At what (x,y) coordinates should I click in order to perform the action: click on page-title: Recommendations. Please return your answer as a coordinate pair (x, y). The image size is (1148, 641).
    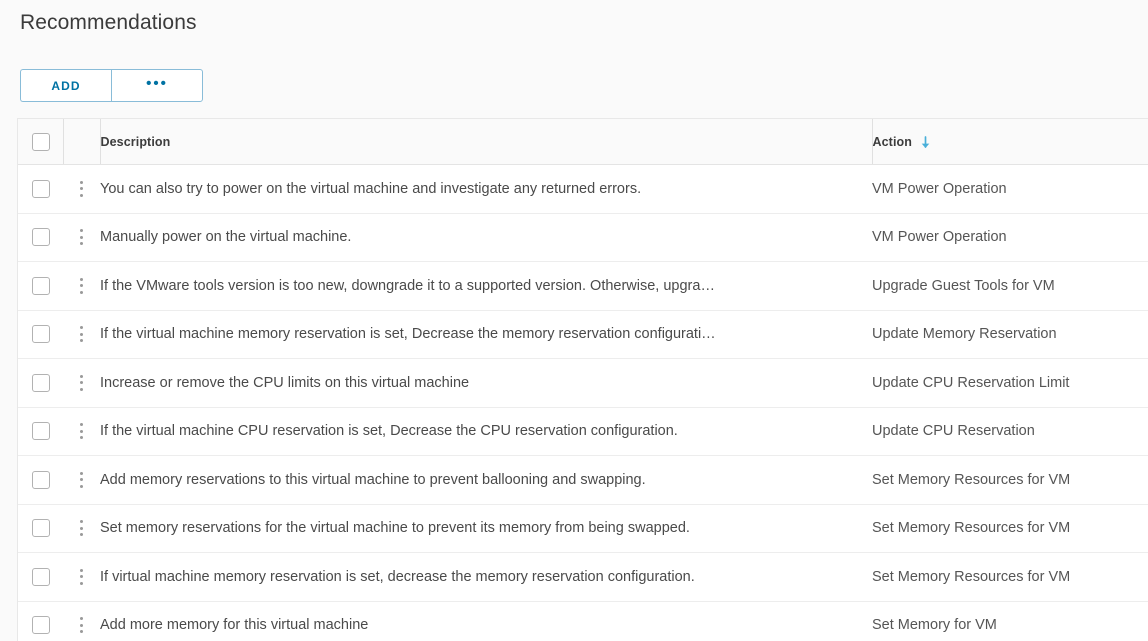
    Looking at the image, I should click on (108, 22).